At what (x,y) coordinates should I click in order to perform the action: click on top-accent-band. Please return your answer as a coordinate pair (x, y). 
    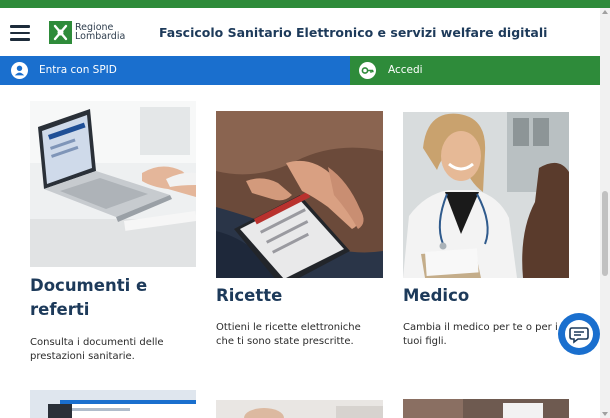
    Looking at the image, I should click on (305, 4).